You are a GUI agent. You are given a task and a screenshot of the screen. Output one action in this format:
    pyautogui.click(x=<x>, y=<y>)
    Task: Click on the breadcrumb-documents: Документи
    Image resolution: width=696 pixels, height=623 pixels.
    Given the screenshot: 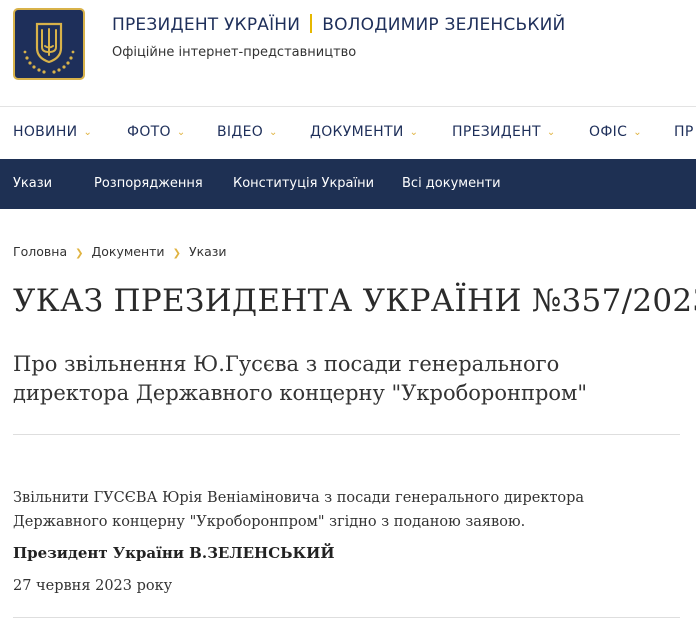 What is the action you would take?
    pyautogui.click(x=128, y=251)
    